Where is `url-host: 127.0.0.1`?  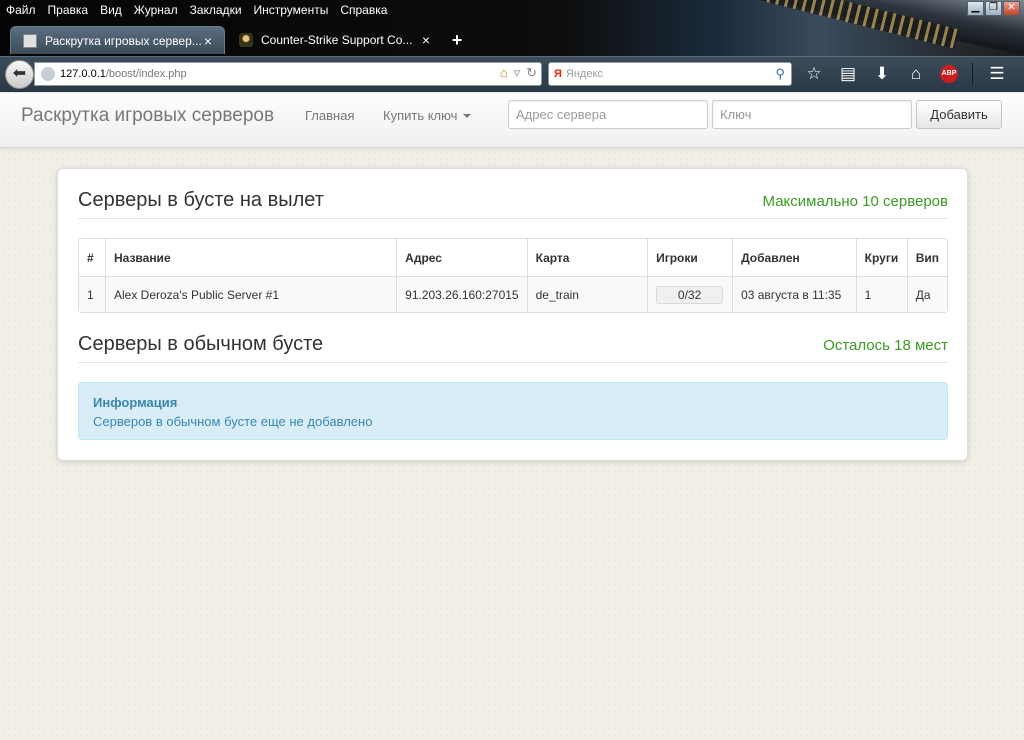 url-host: 127.0.0.1 is located at coordinates (83, 74).